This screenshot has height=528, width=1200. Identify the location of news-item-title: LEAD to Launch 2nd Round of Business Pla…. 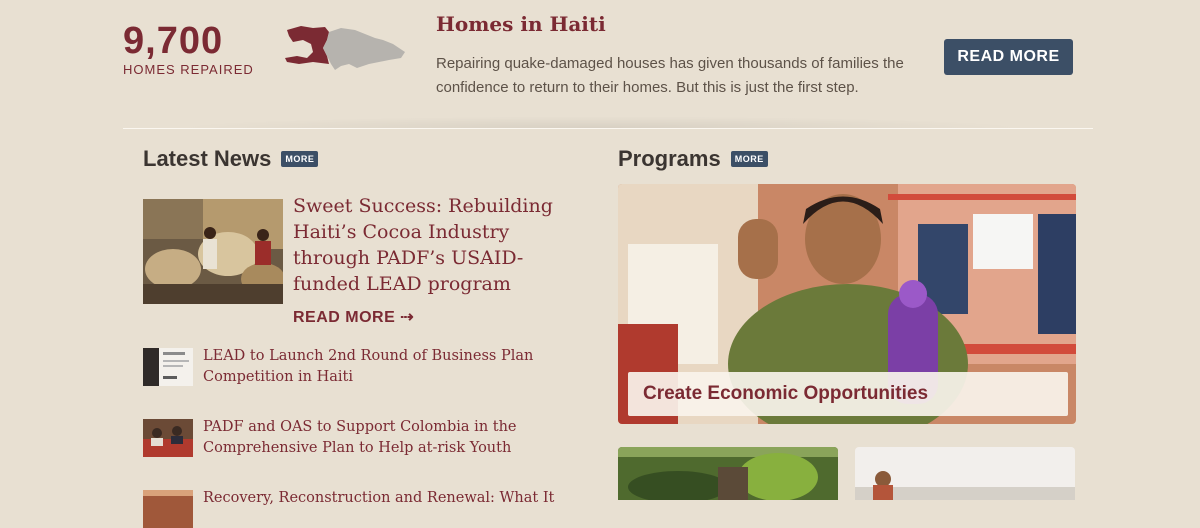
(383, 367).